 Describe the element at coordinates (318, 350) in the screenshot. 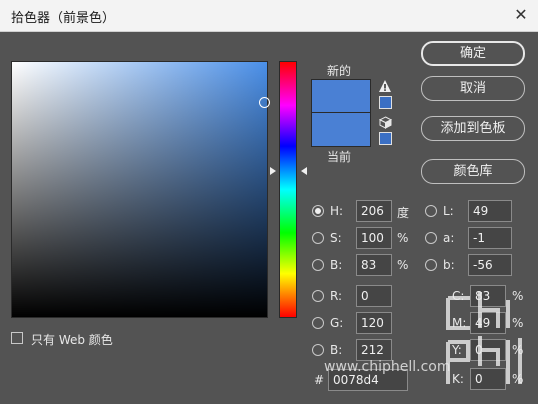

I see `radio-rgb-b` at that location.